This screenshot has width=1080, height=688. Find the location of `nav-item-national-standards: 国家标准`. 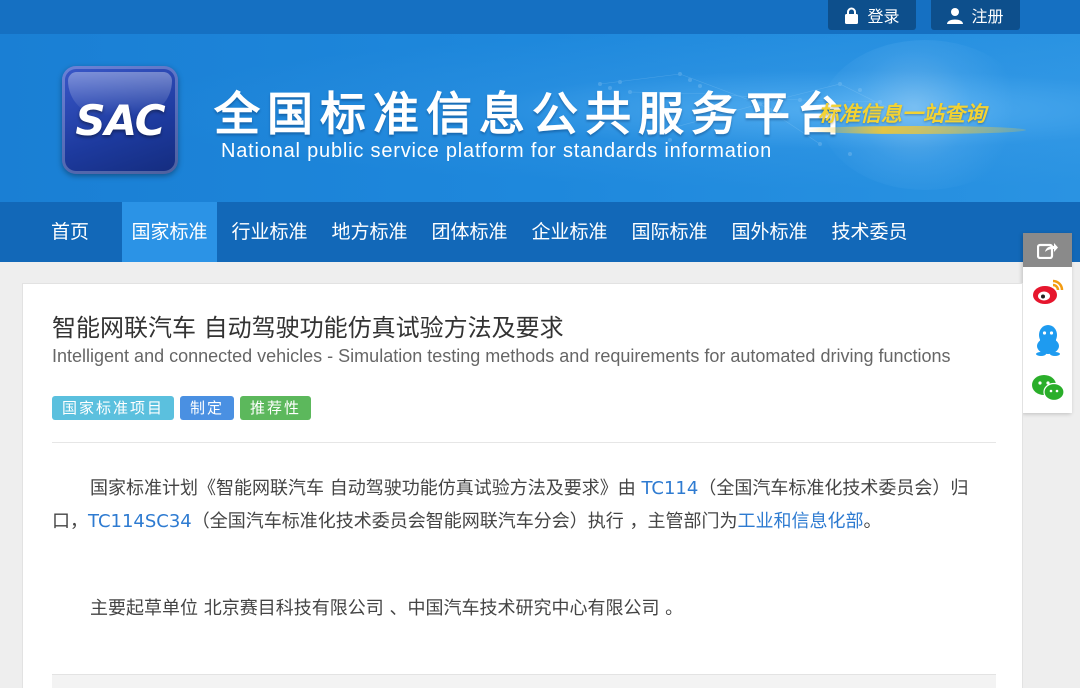

nav-item-national-standards: 国家标准 is located at coordinates (169, 232).